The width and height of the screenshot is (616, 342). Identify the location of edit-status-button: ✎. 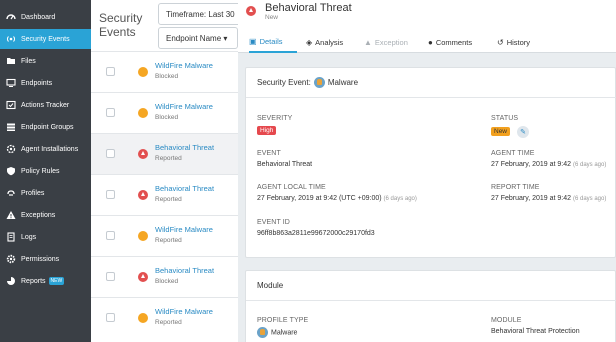
(523, 132).